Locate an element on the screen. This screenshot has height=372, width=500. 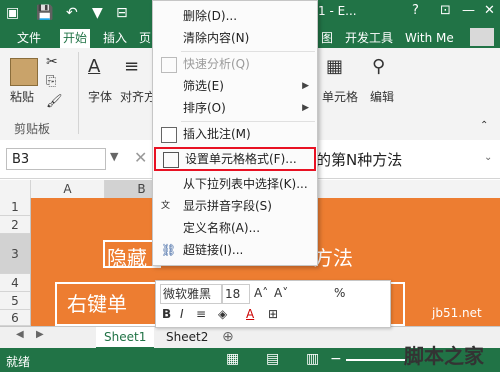
cells-icon: ▦ is located at coordinates (334, 66).